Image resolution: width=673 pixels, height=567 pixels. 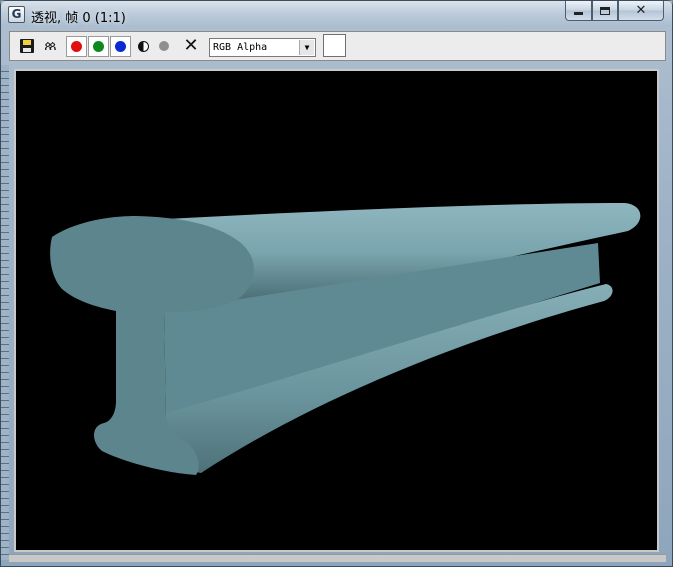 I want to click on red-dot-icon, so click(x=76, y=46).